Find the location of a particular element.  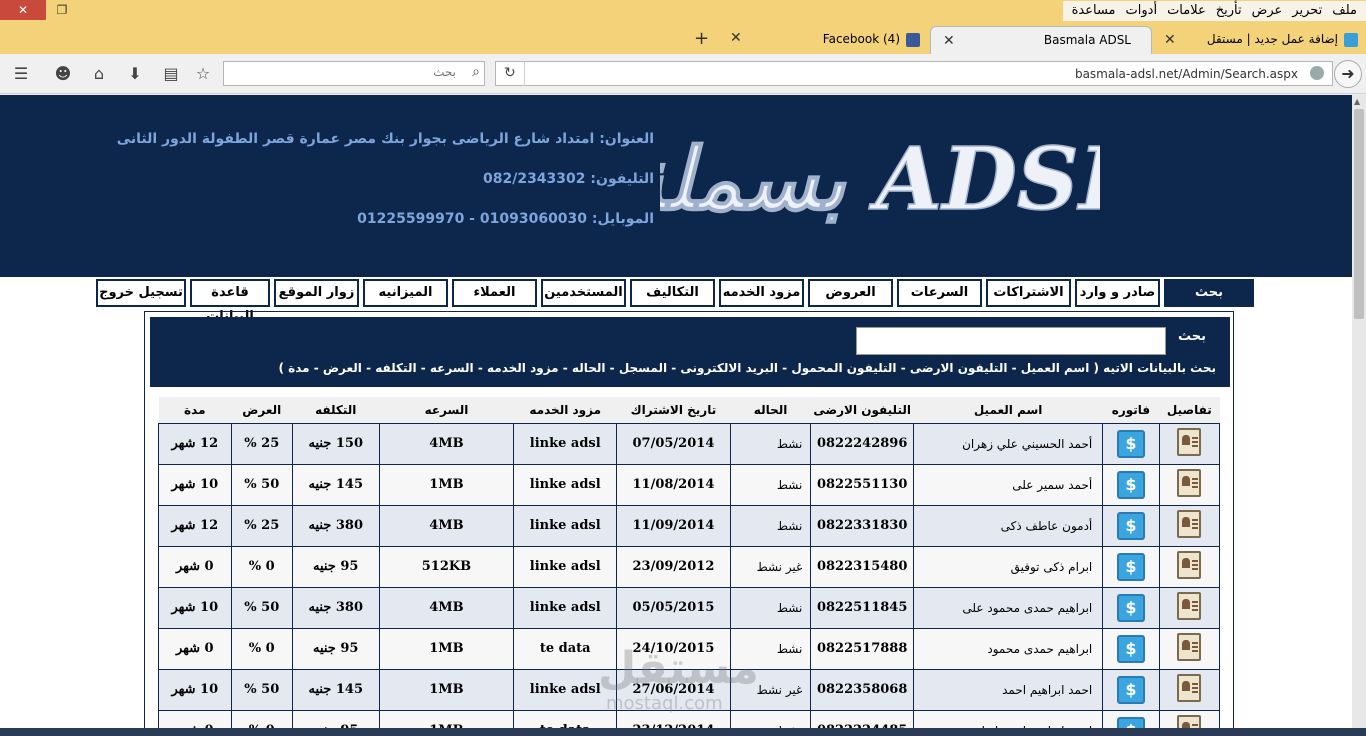

bookmark-star-icon: ☆ is located at coordinates (203, 74).